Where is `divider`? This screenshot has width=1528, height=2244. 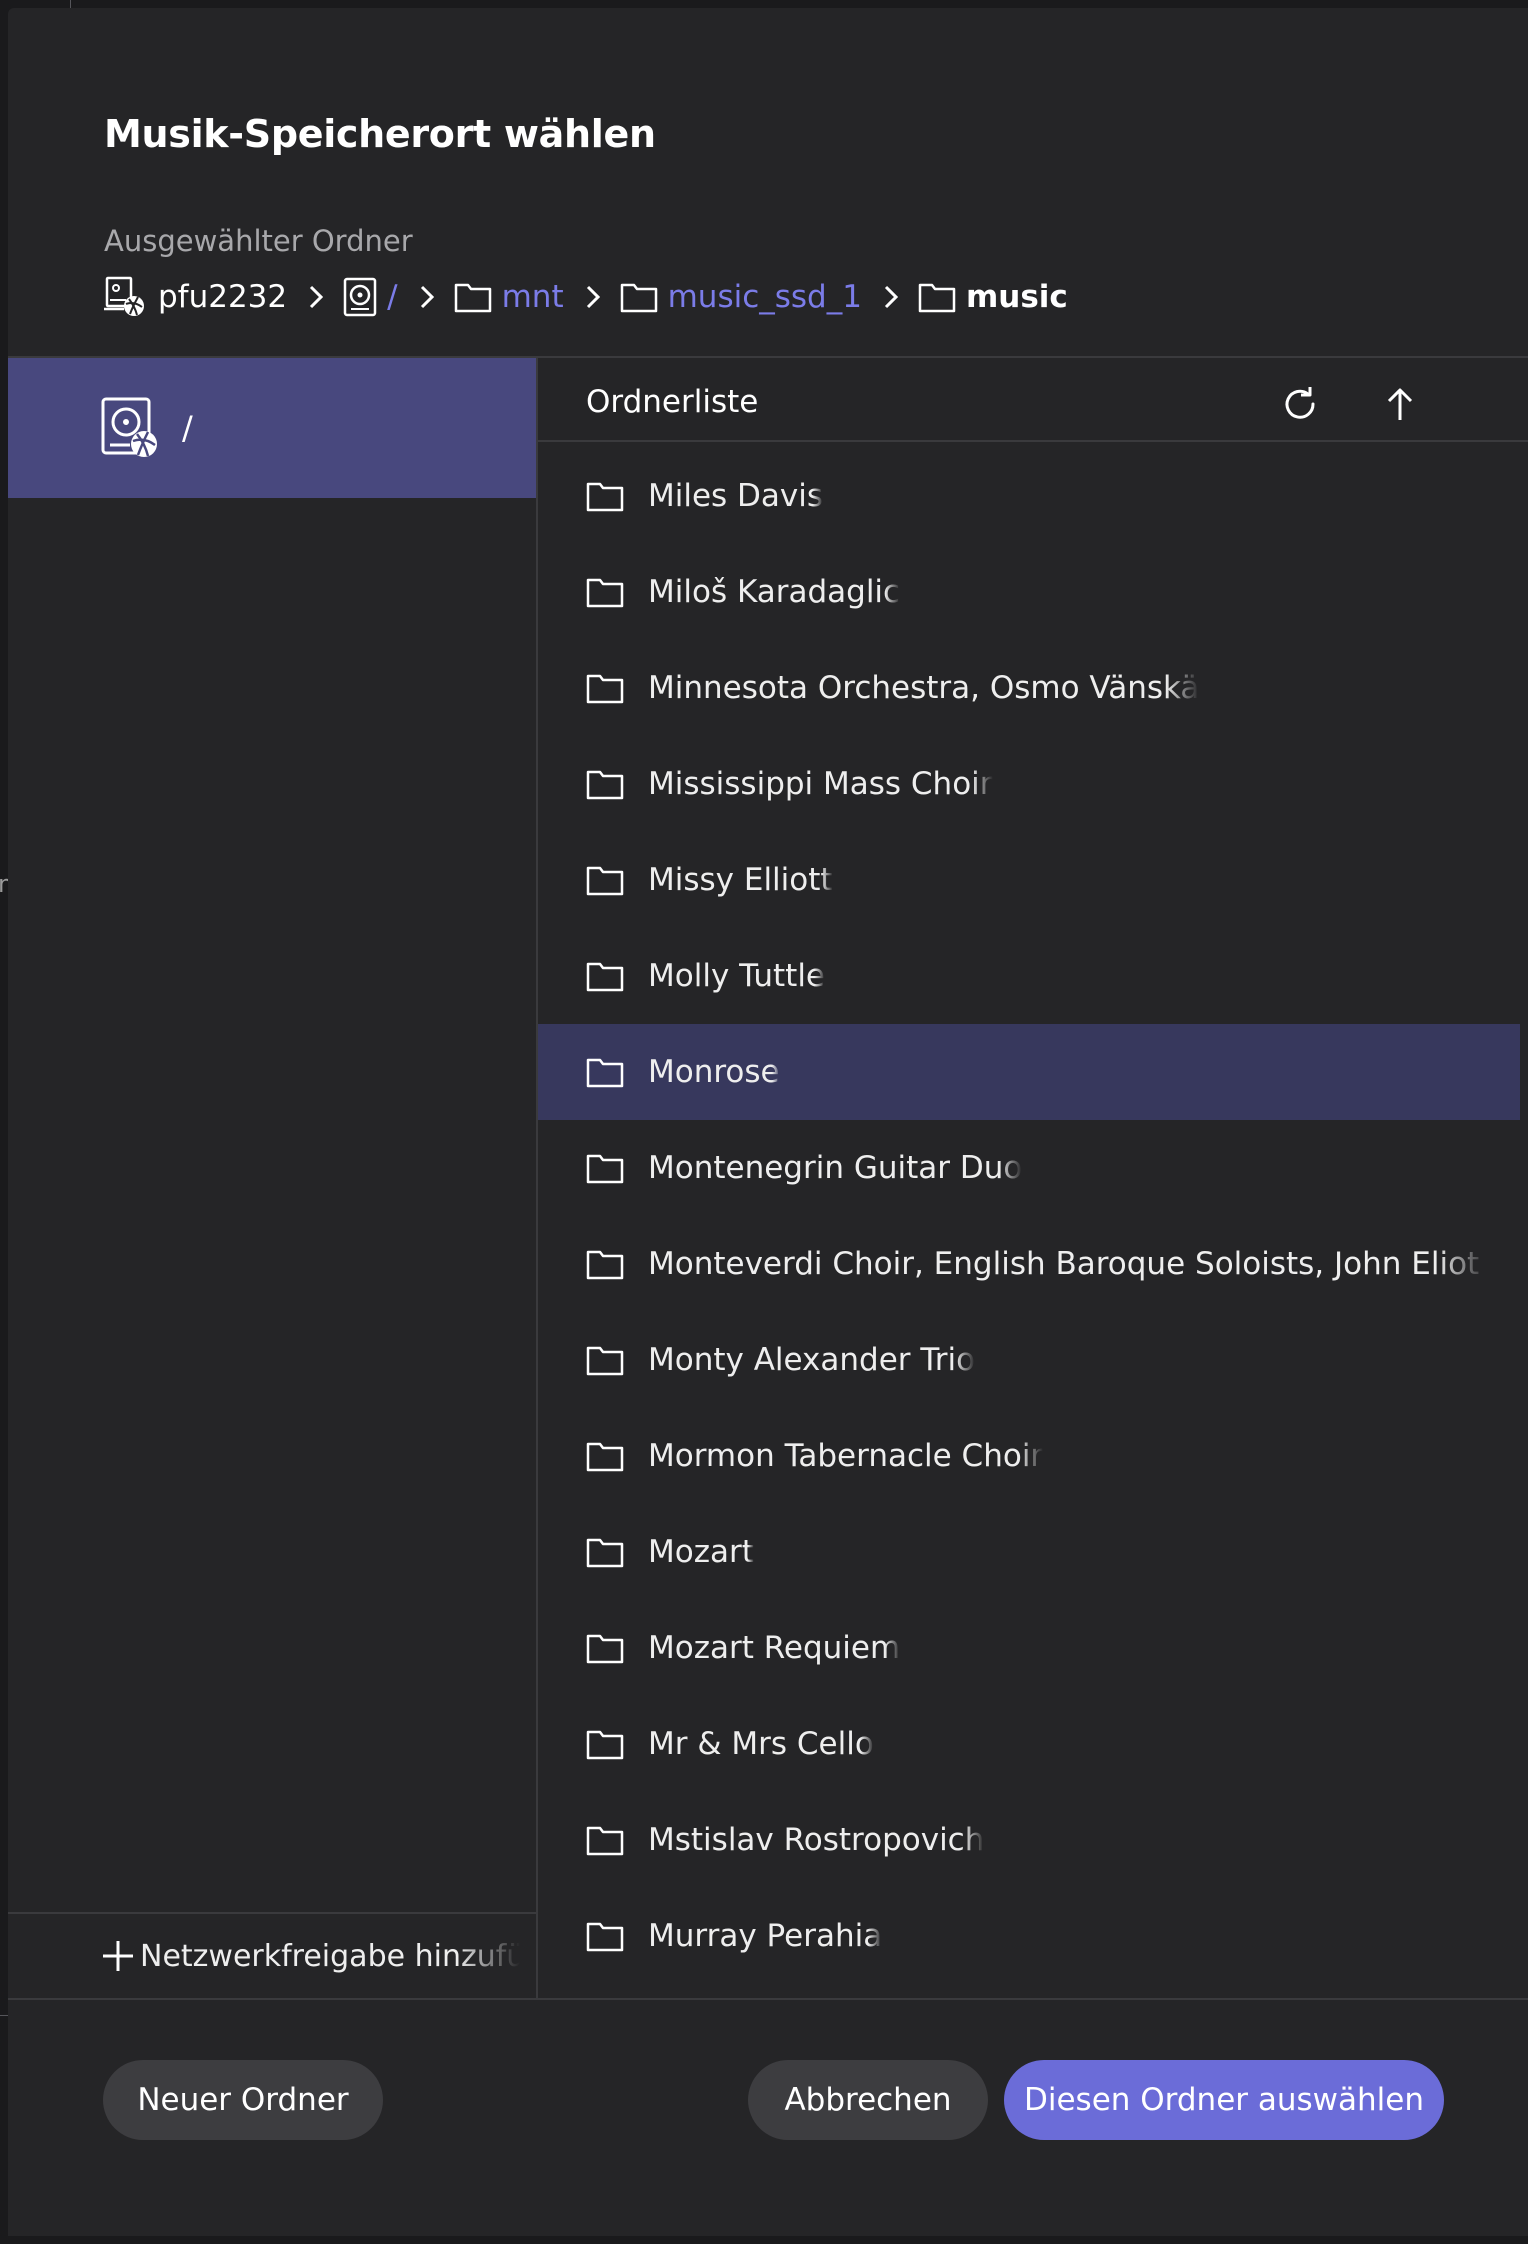
divider is located at coordinates (768, 1999).